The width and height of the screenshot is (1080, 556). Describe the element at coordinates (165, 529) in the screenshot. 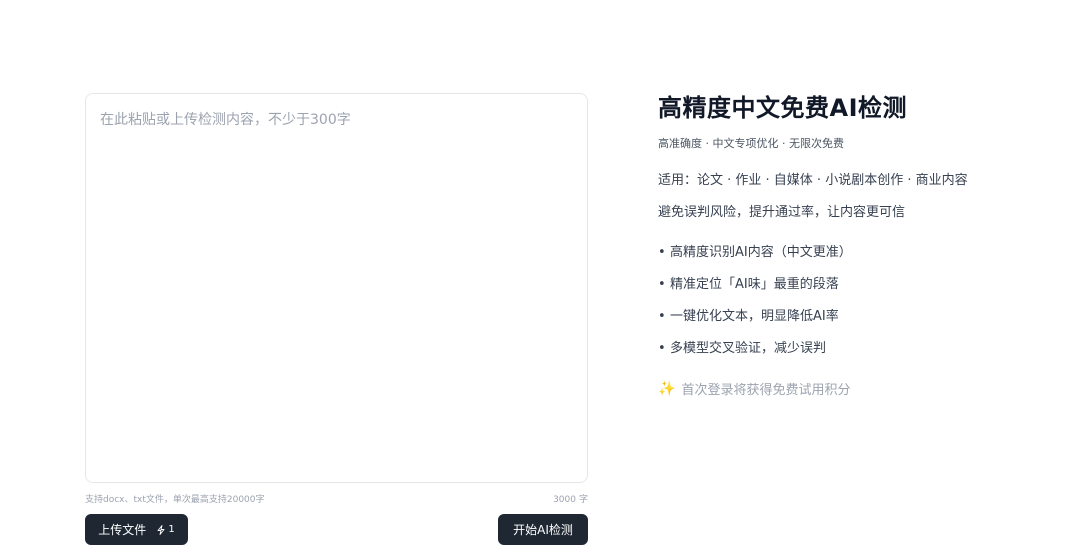

I see `credit-cost: 1` at that location.